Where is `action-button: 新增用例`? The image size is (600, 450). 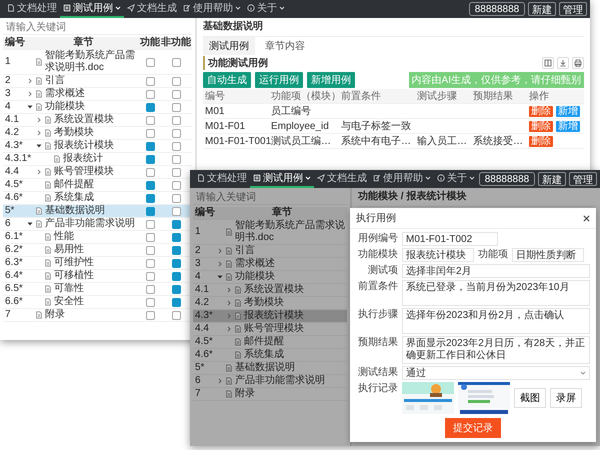 action-button: 新增用例 is located at coordinates (331, 80).